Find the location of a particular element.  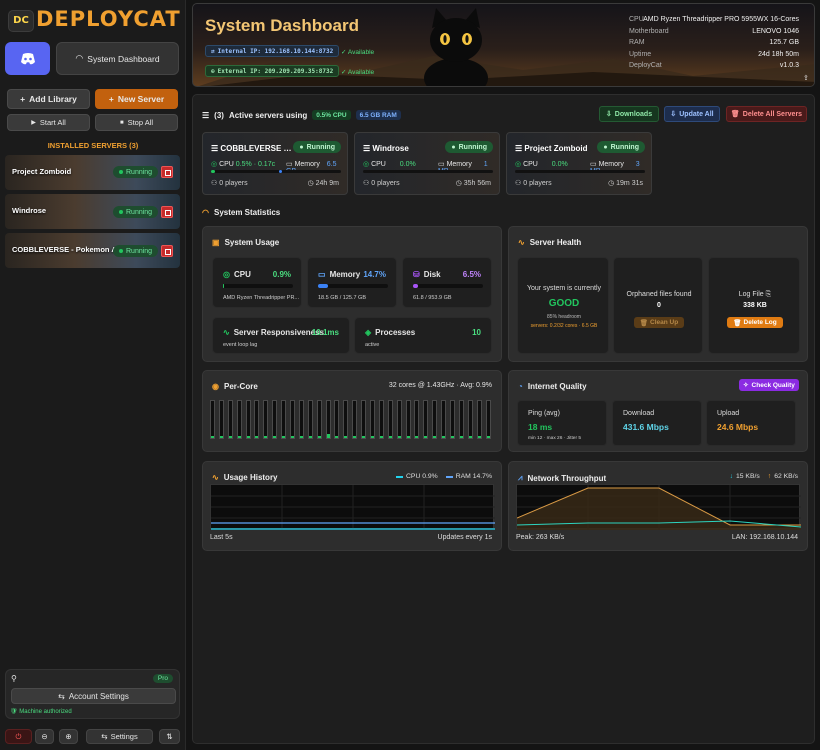

cpu-usage-pill: 0.5% CPU is located at coordinates (331, 115).